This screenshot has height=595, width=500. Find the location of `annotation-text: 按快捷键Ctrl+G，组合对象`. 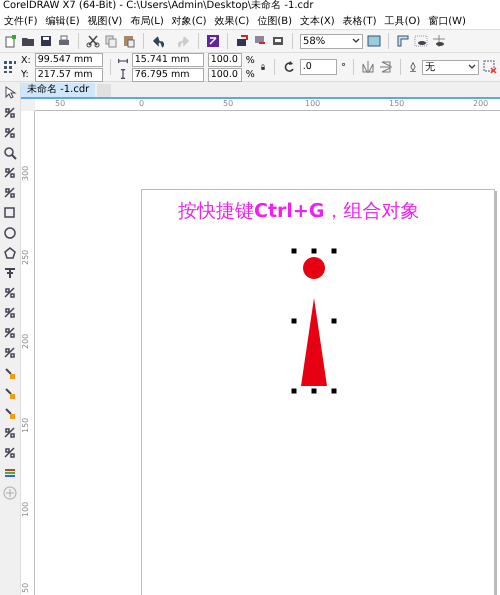

annotation-text: 按快捷键Ctrl+G，组合对象 is located at coordinates (299, 211).